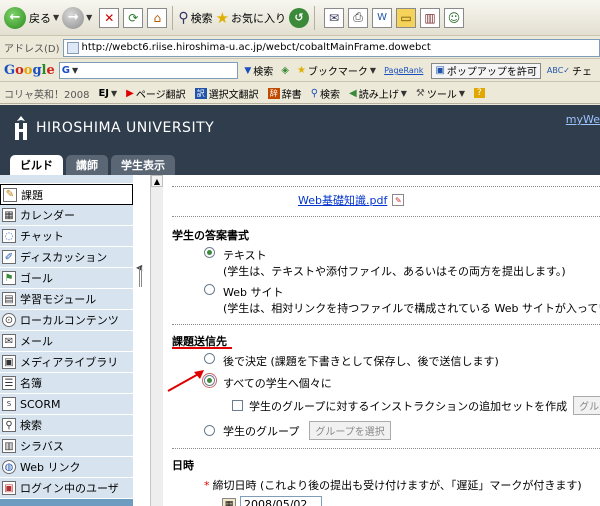  What do you see at coordinates (281, 501) in the screenshot?
I see `deadline-date-input: 2008/05/02` at bounding box center [281, 501].